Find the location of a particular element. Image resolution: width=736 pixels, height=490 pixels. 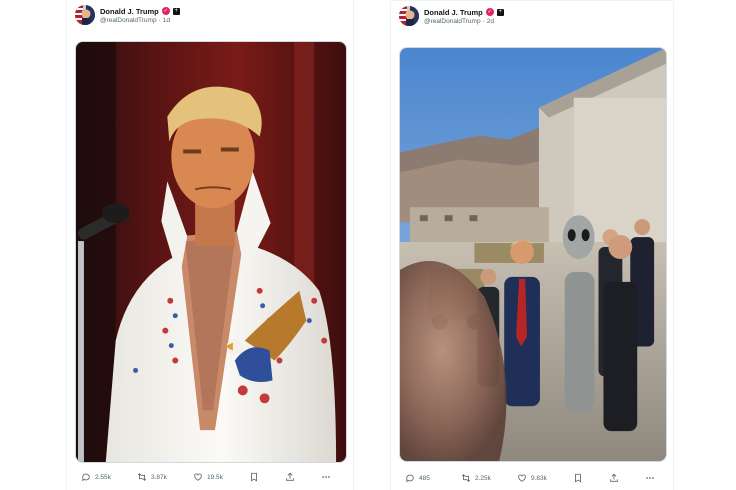

post-timestamp: 1d is located at coordinates (166, 20).